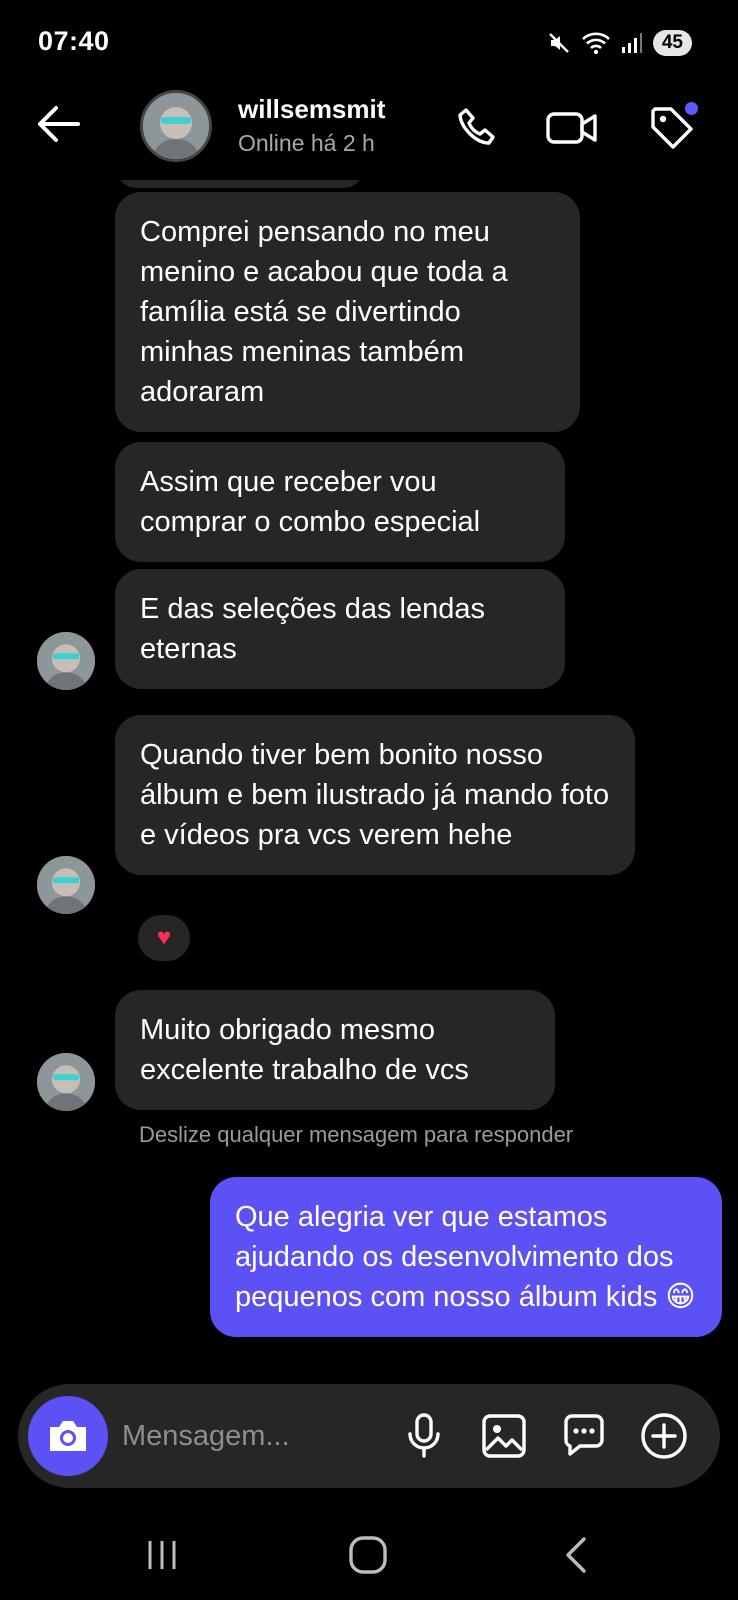  What do you see at coordinates (476, 128) in the screenshot?
I see `phone-icon` at bounding box center [476, 128].